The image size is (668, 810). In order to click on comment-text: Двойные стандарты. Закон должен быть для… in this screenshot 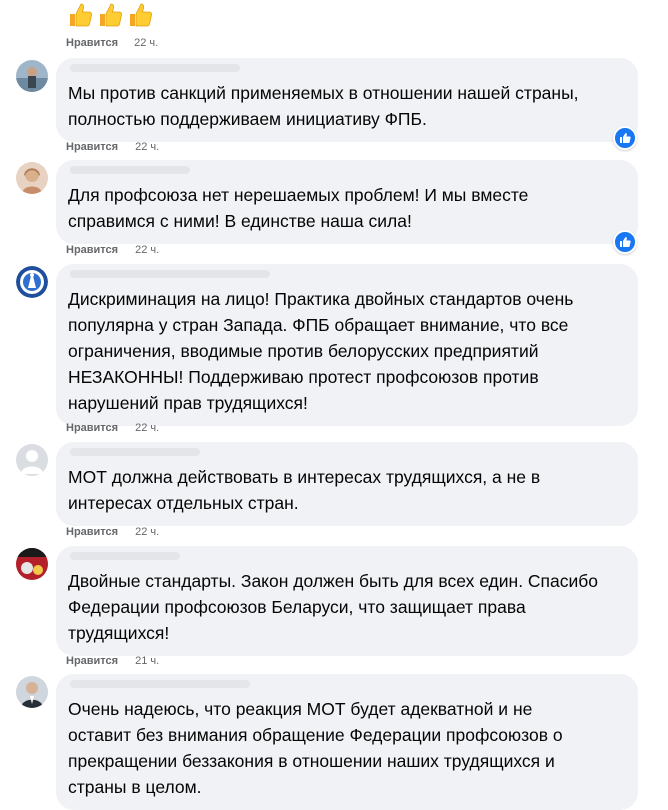, I will do `click(333, 607)`.